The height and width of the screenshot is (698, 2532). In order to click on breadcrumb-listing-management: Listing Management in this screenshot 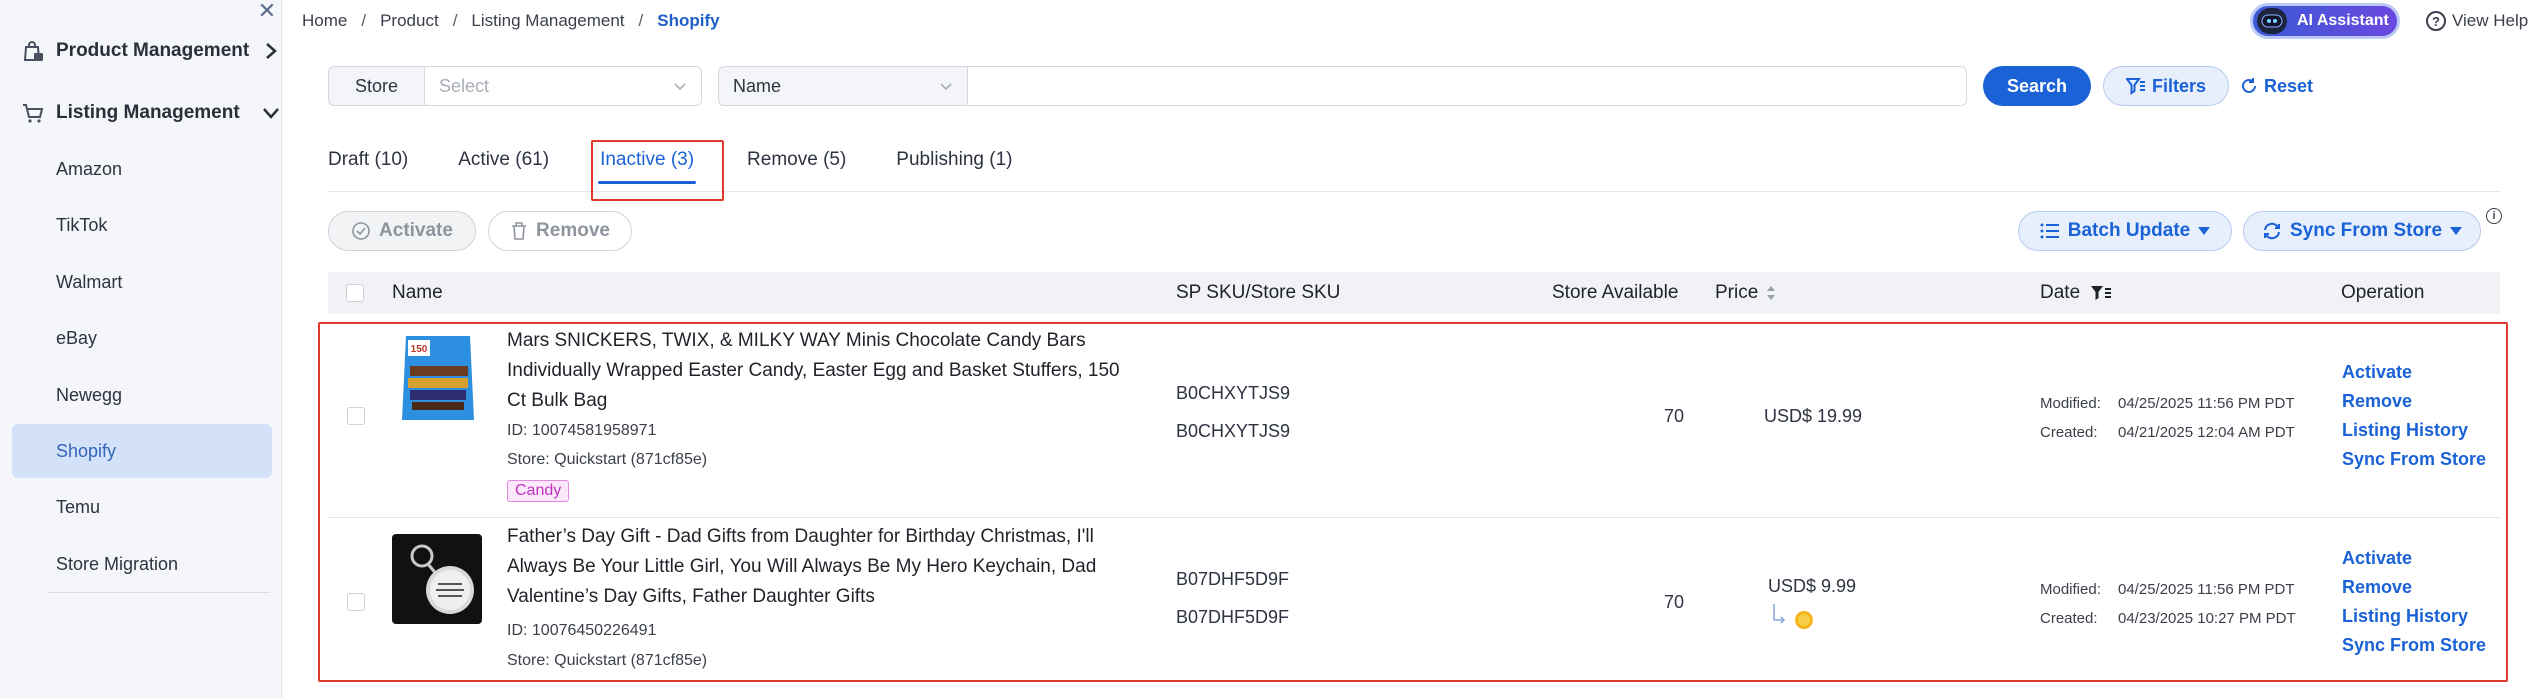, I will do `click(547, 21)`.